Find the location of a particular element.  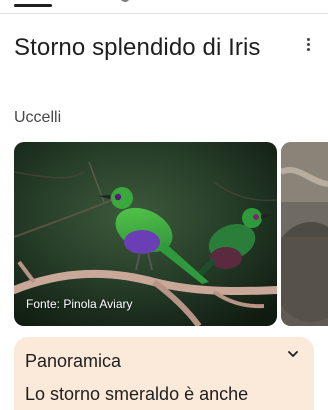

chevron-down-icon is located at coordinates (293, 354).